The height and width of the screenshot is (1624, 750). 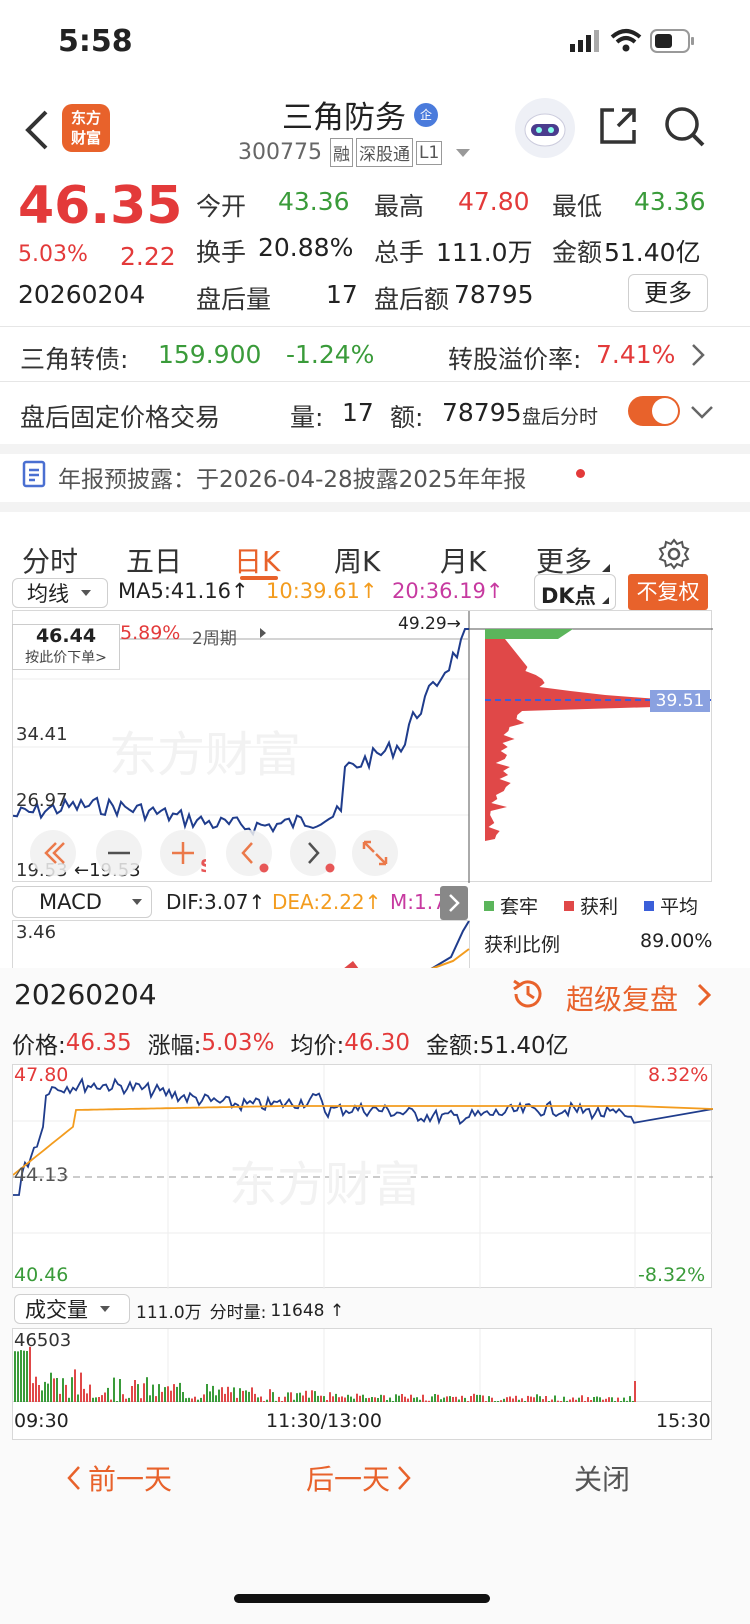 What do you see at coordinates (148, 256) in the screenshot?
I see `change-amount: 2.22` at bounding box center [148, 256].